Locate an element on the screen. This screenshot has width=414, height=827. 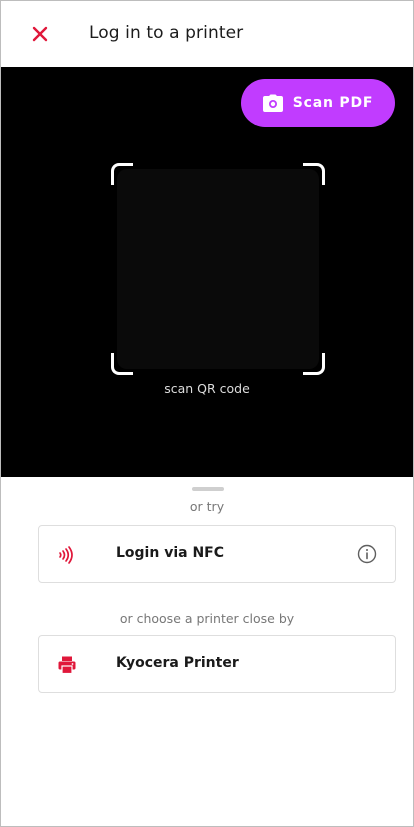
sheet-drag-handle is located at coordinates (208, 489).